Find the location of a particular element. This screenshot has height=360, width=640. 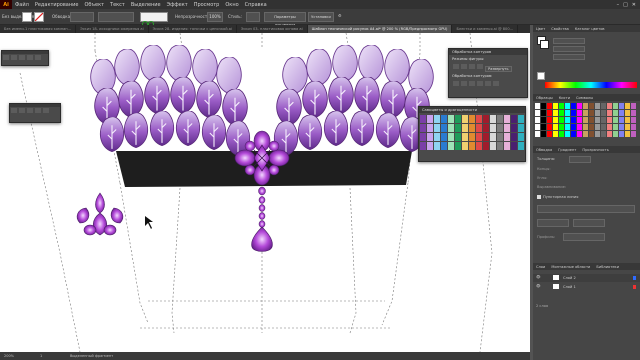

menu-object: Объект is located at coordinates (94, 5).